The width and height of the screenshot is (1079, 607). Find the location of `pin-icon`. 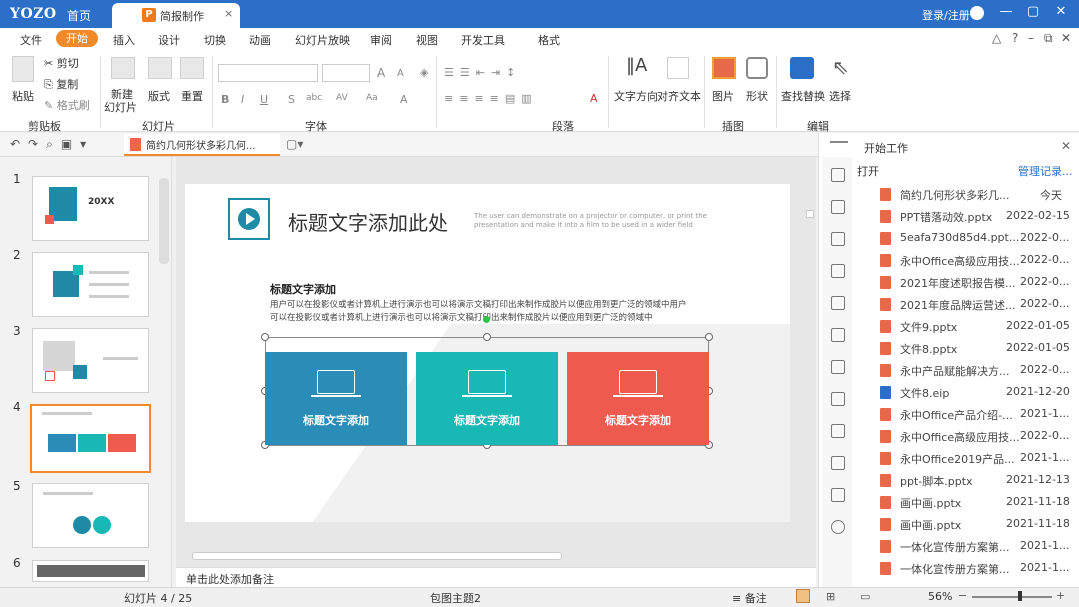

pin-icon is located at coordinates (838, 271).